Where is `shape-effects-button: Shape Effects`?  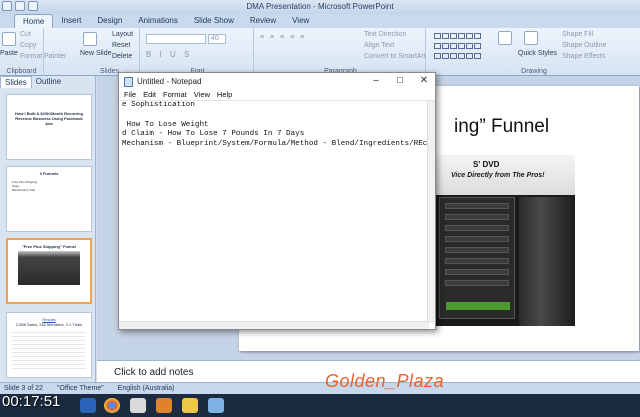 shape-effects-button: Shape Effects is located at coordinates (583, 56).